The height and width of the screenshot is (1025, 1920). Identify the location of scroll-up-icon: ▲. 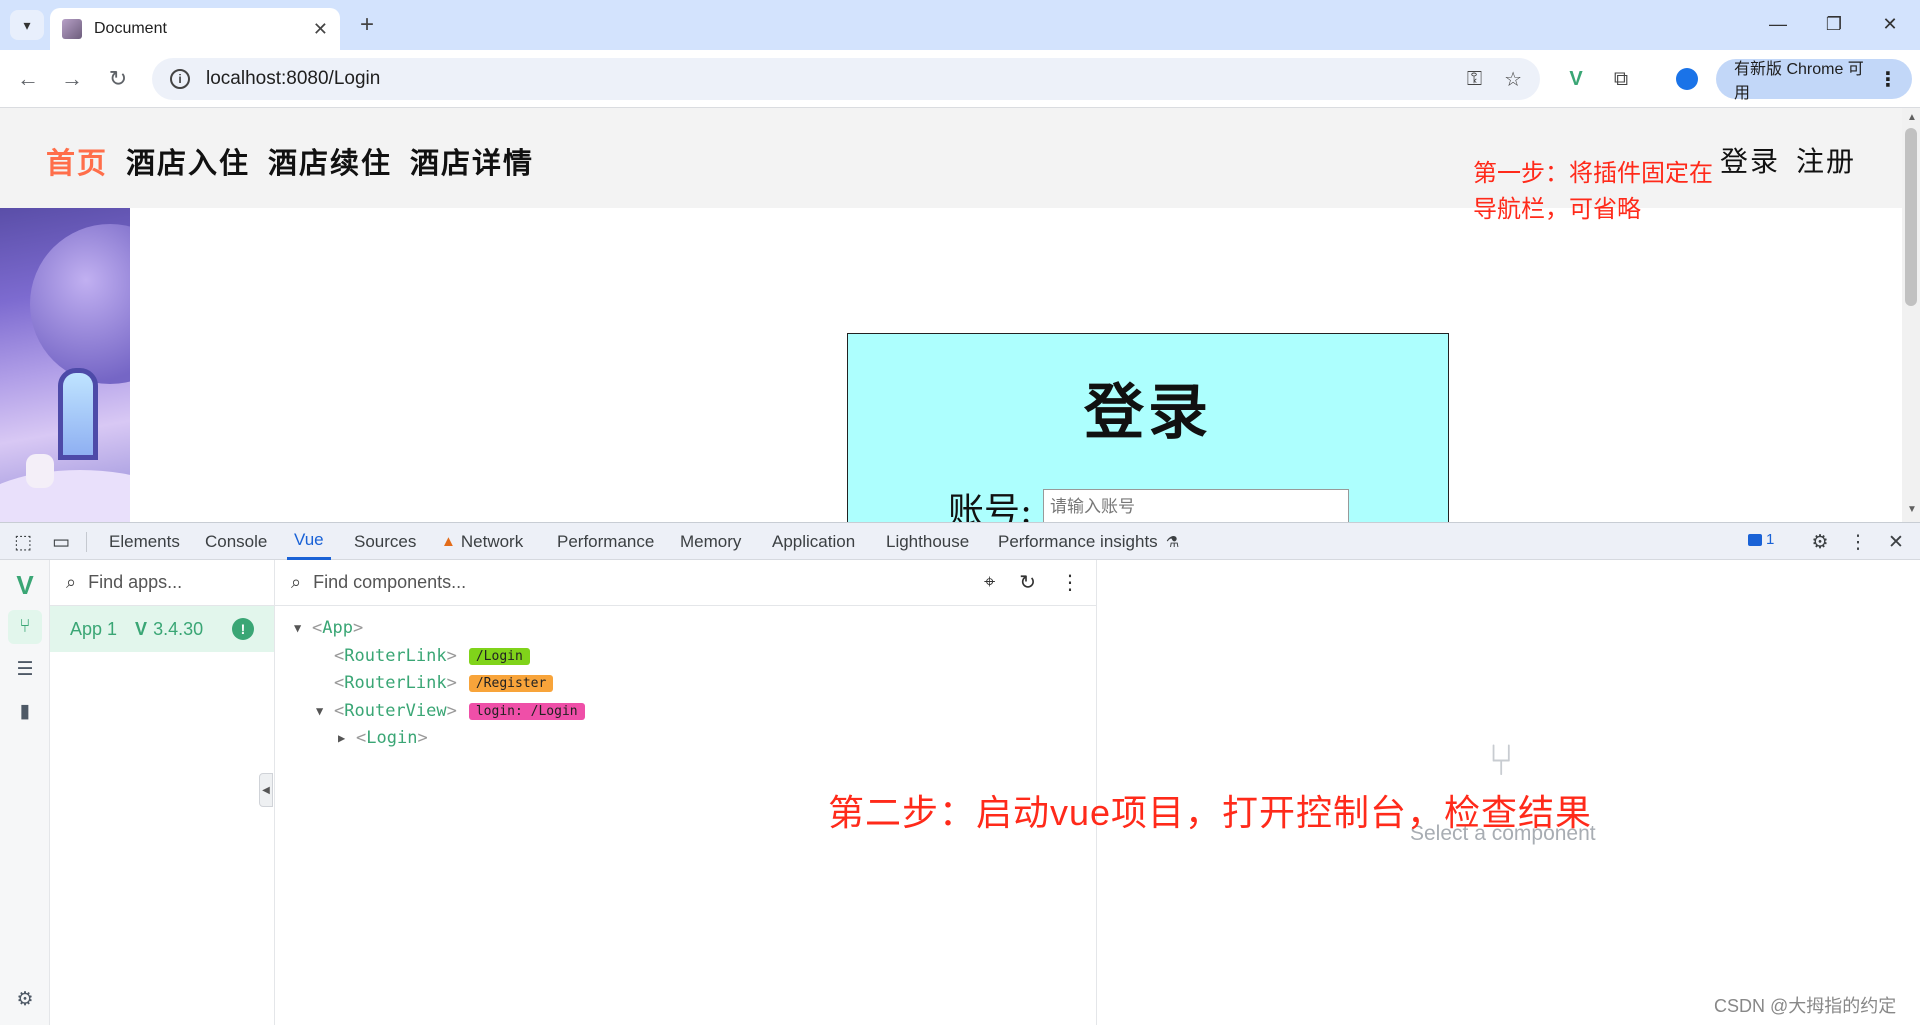
(1912, 117).